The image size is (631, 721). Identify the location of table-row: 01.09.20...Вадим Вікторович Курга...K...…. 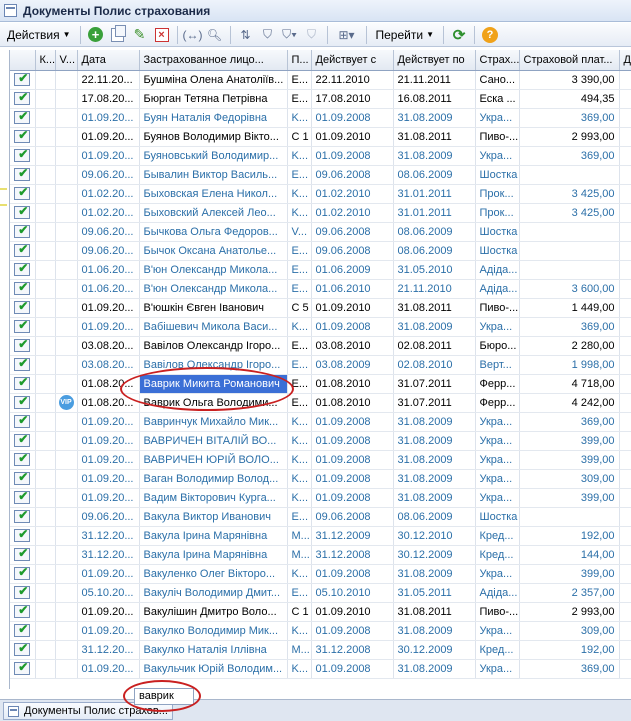
(320, 498).